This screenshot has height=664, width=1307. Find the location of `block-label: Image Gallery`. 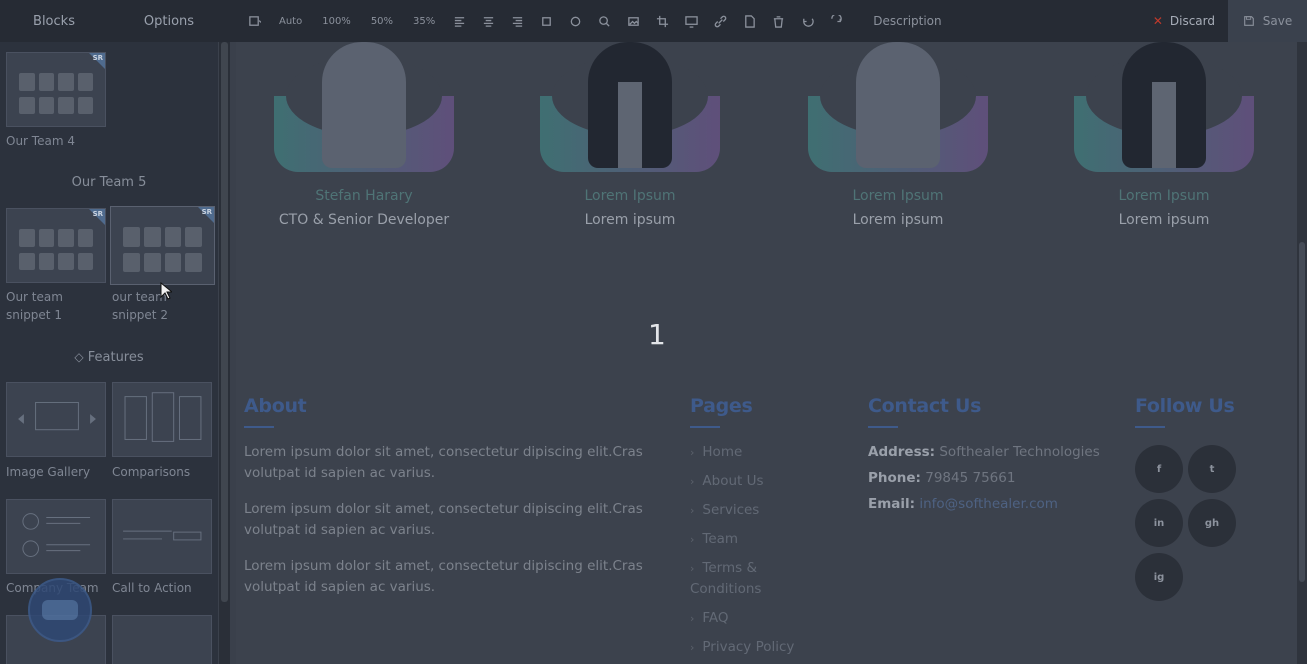

block-label: Image Gallery is located at coordinates (48, 472).